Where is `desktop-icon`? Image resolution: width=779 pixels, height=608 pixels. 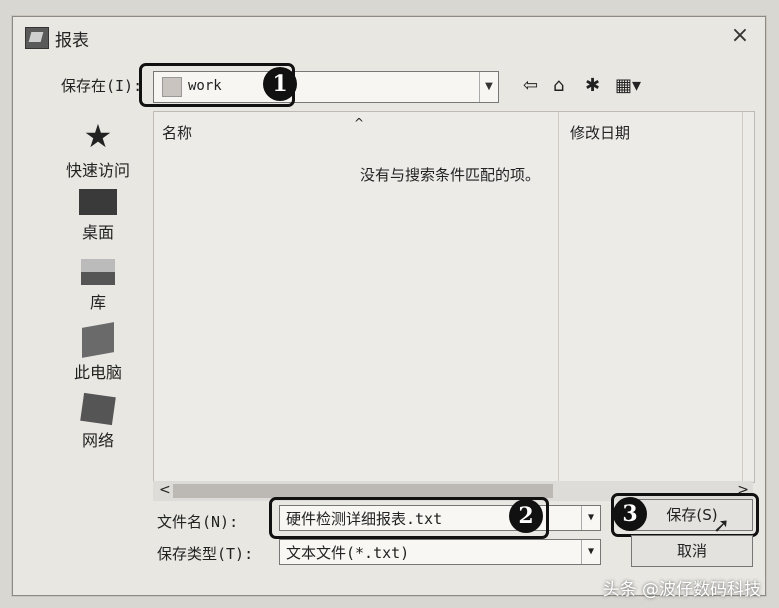 desktop-icon is located at coordinates (98, 202).